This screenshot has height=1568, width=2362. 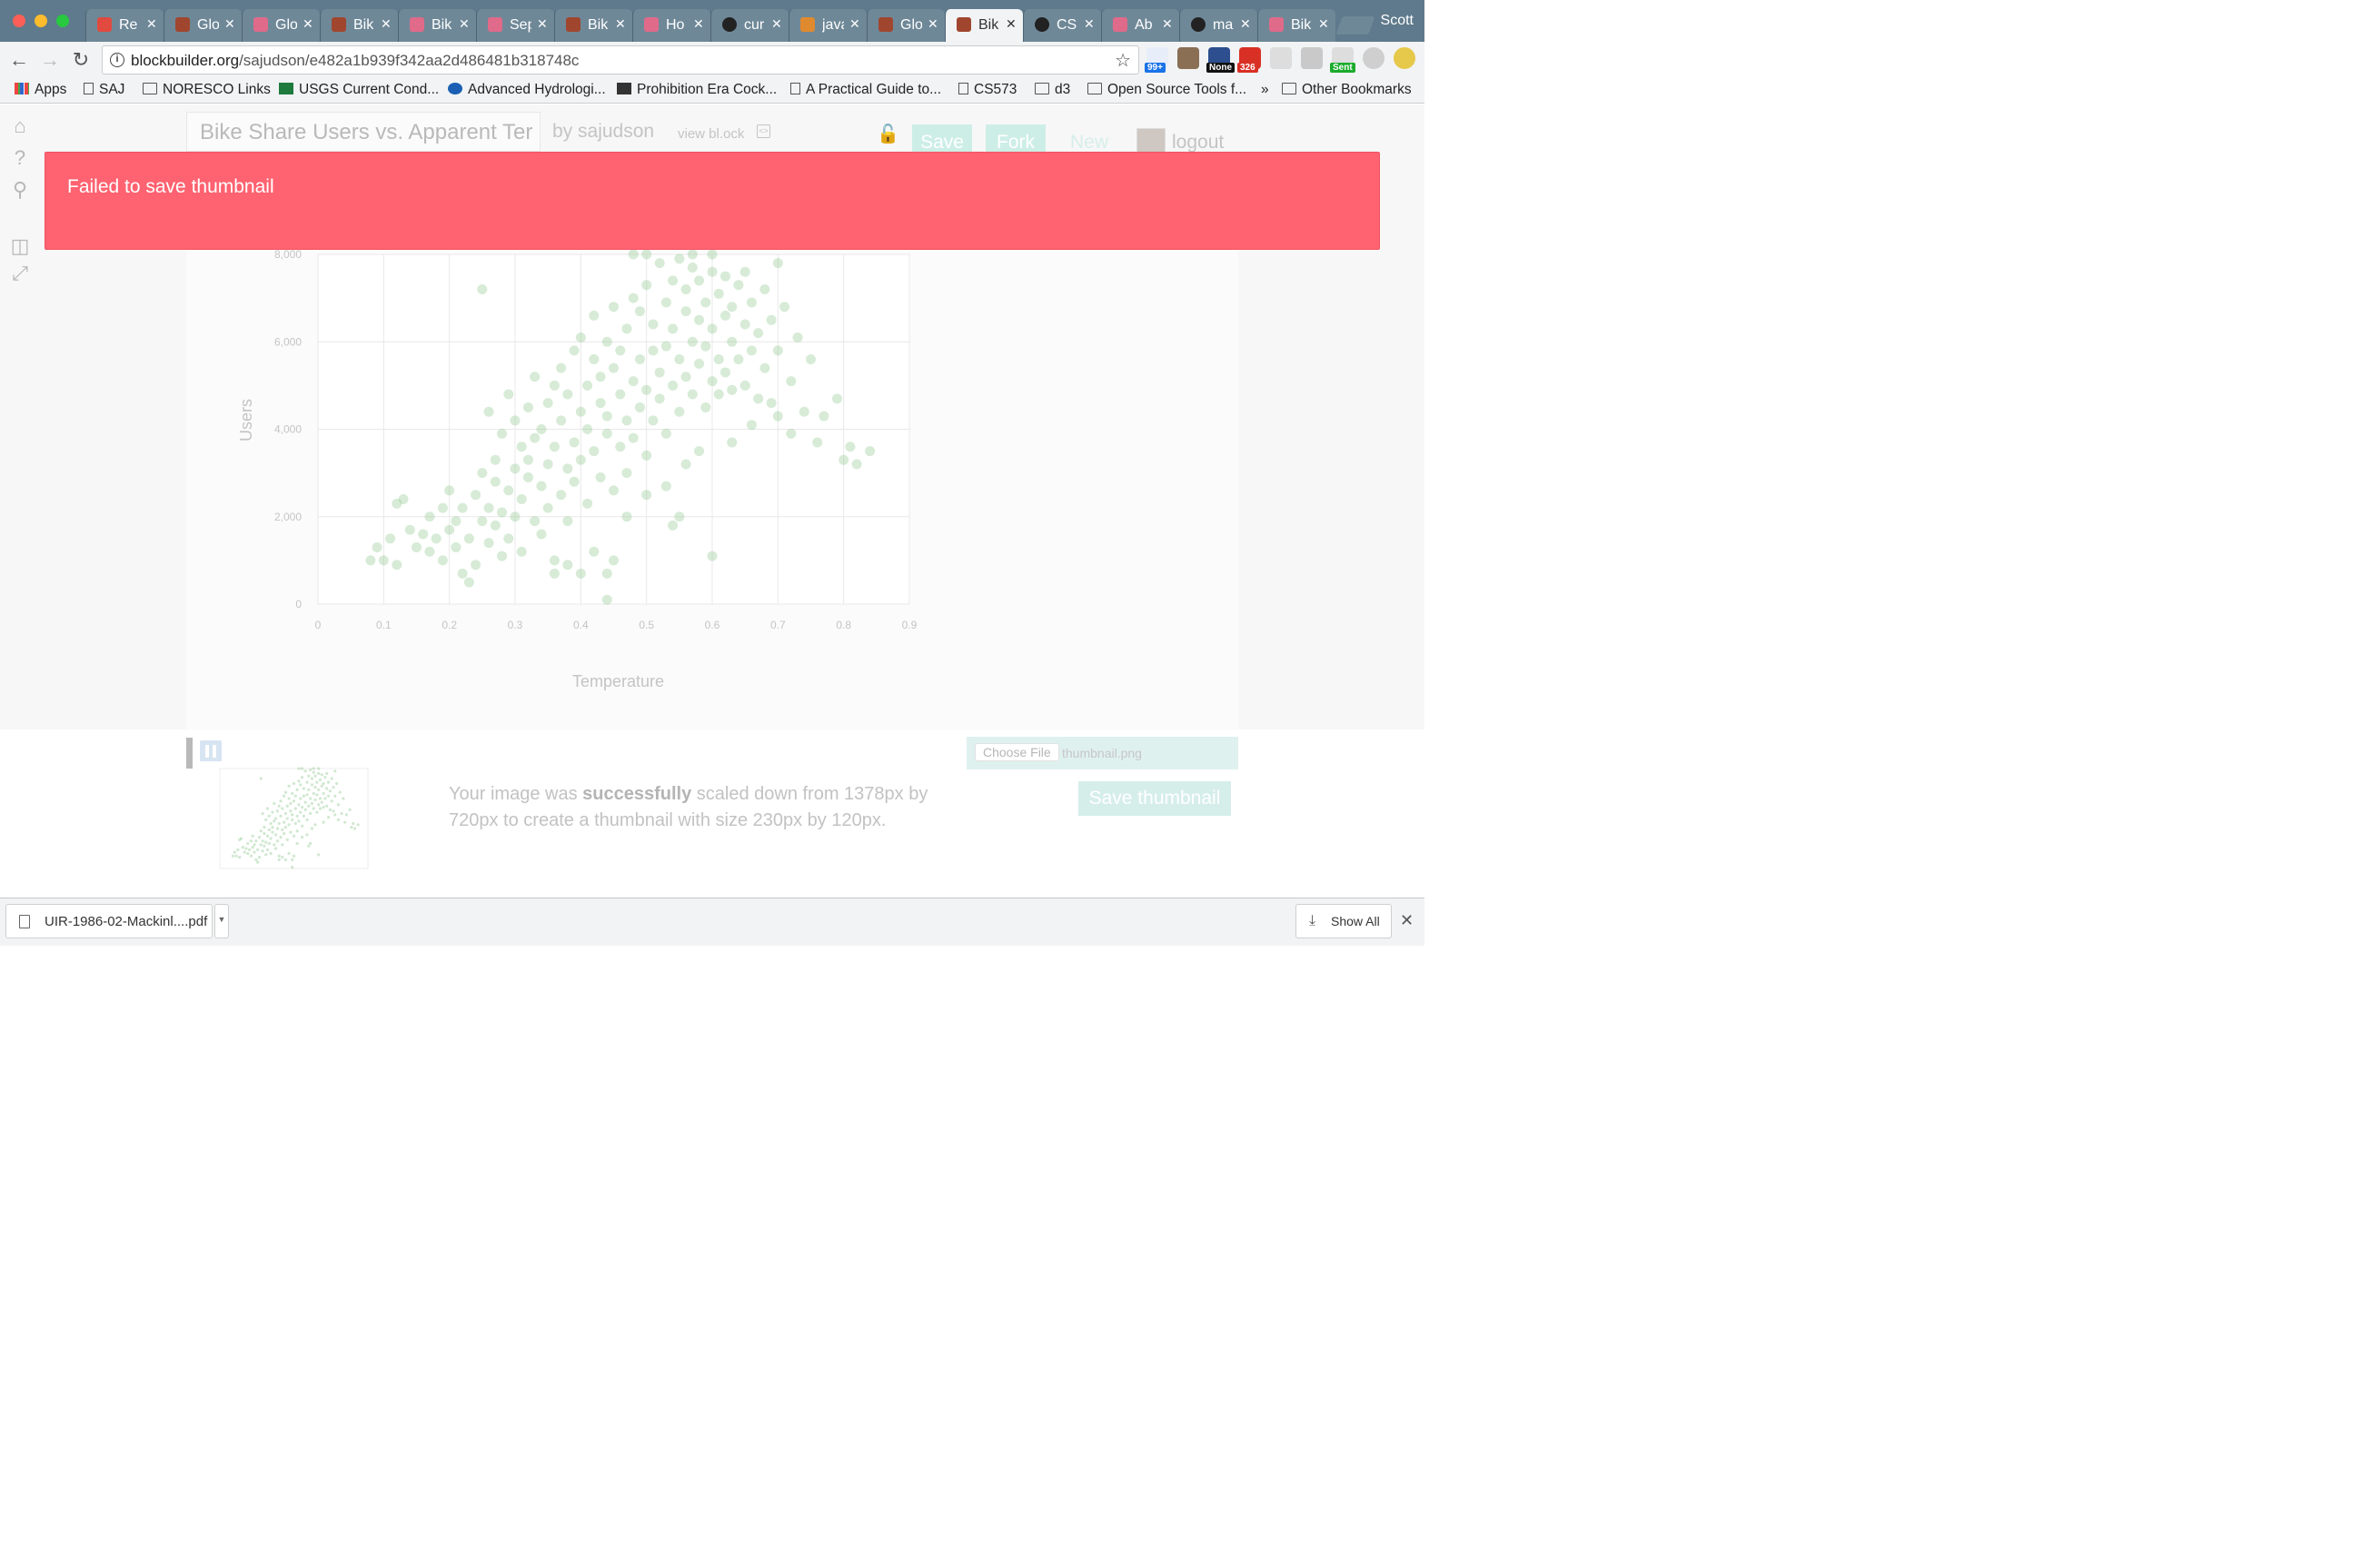 What do you see at coordinates (437, 25) in the screenshot?
I see `tab-4: Bik ✕` at bounding box center [437, 25].